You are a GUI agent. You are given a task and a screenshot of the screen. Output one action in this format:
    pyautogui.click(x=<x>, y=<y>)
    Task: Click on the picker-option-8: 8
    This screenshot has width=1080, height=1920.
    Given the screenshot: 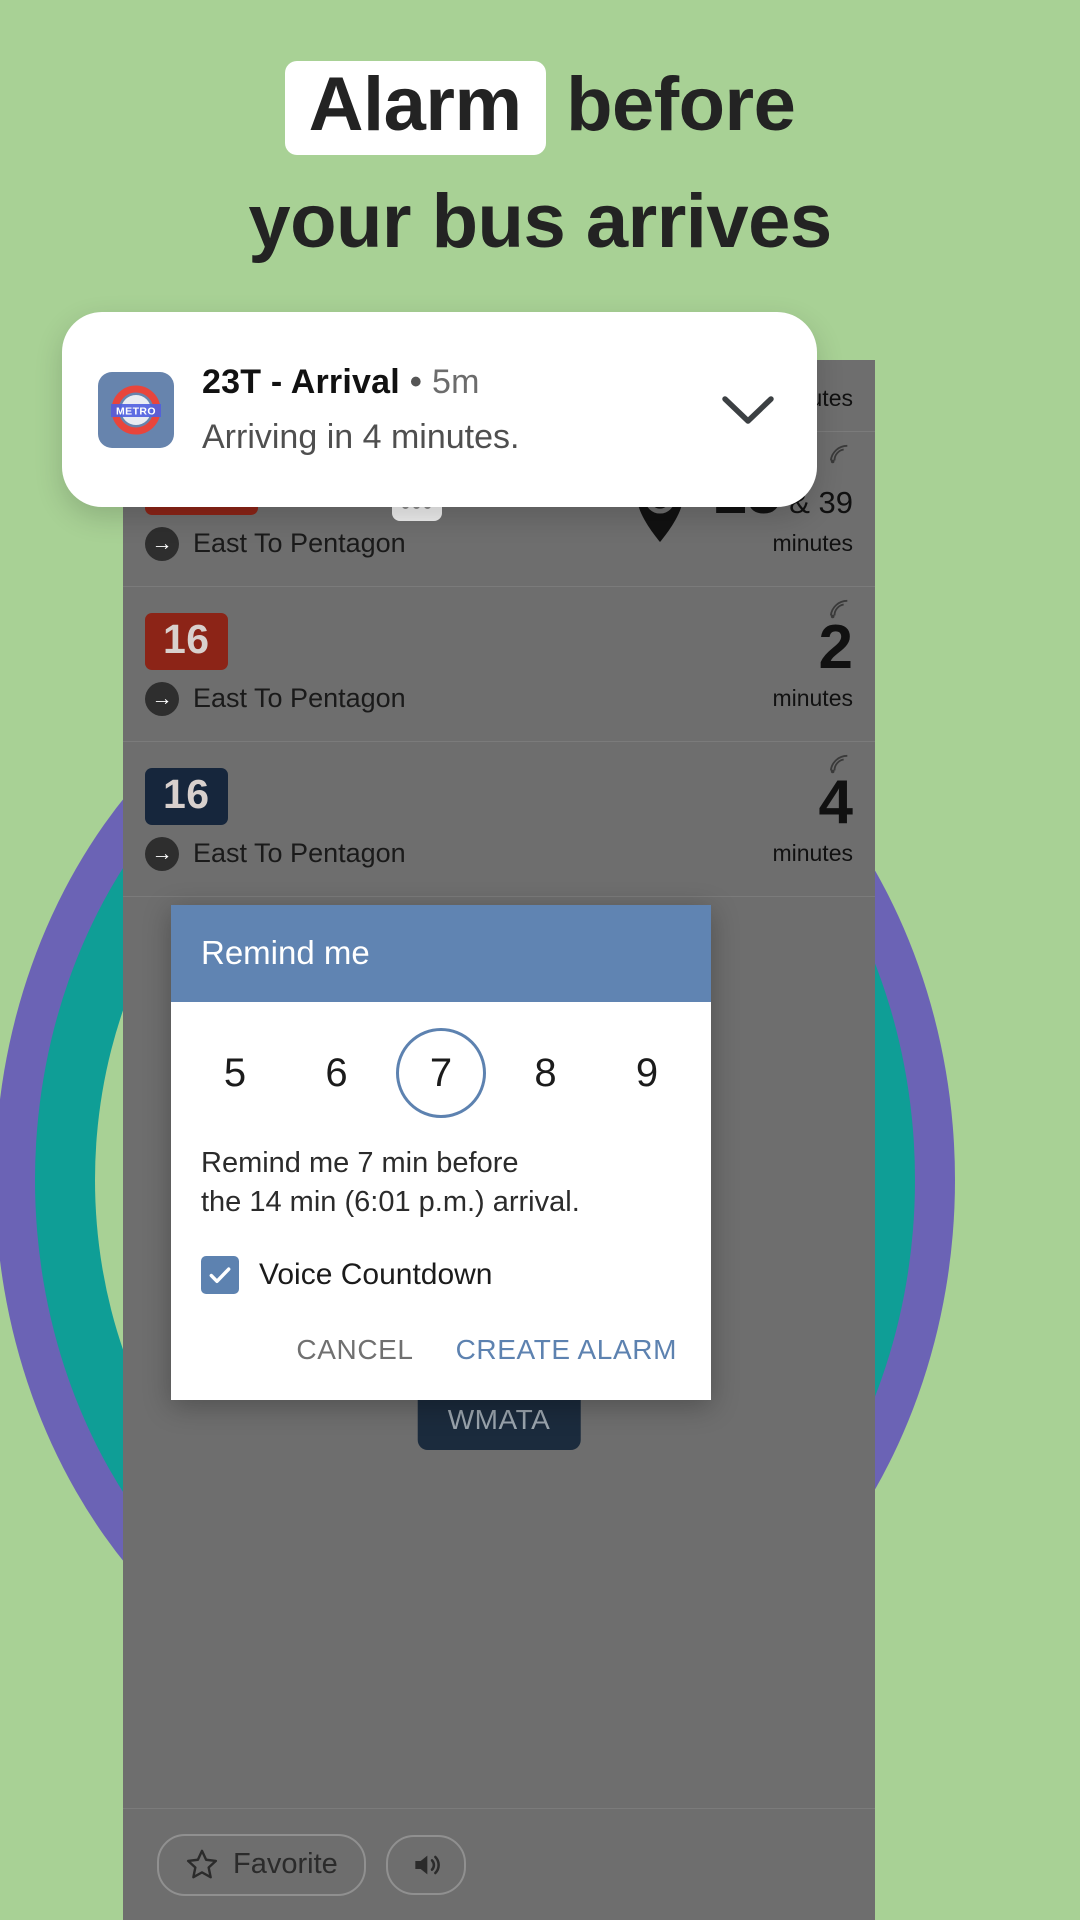 What is the action you would take?
    pyautogui.click(x=546, y=1073)
    